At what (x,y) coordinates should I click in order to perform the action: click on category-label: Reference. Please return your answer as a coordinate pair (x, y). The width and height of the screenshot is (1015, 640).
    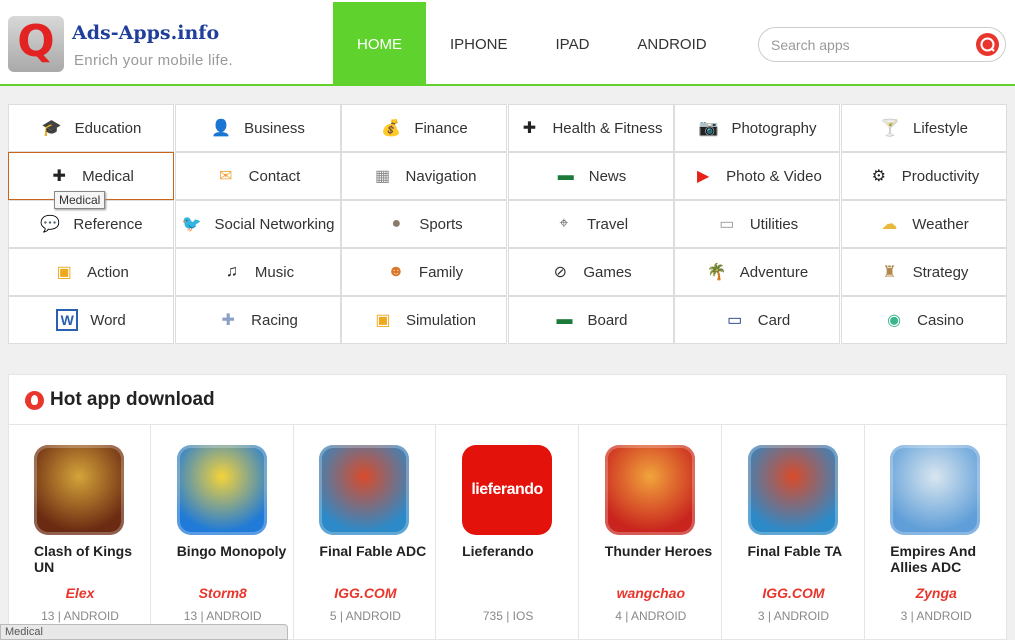
    Looking at the image, I should click on (108, 224).